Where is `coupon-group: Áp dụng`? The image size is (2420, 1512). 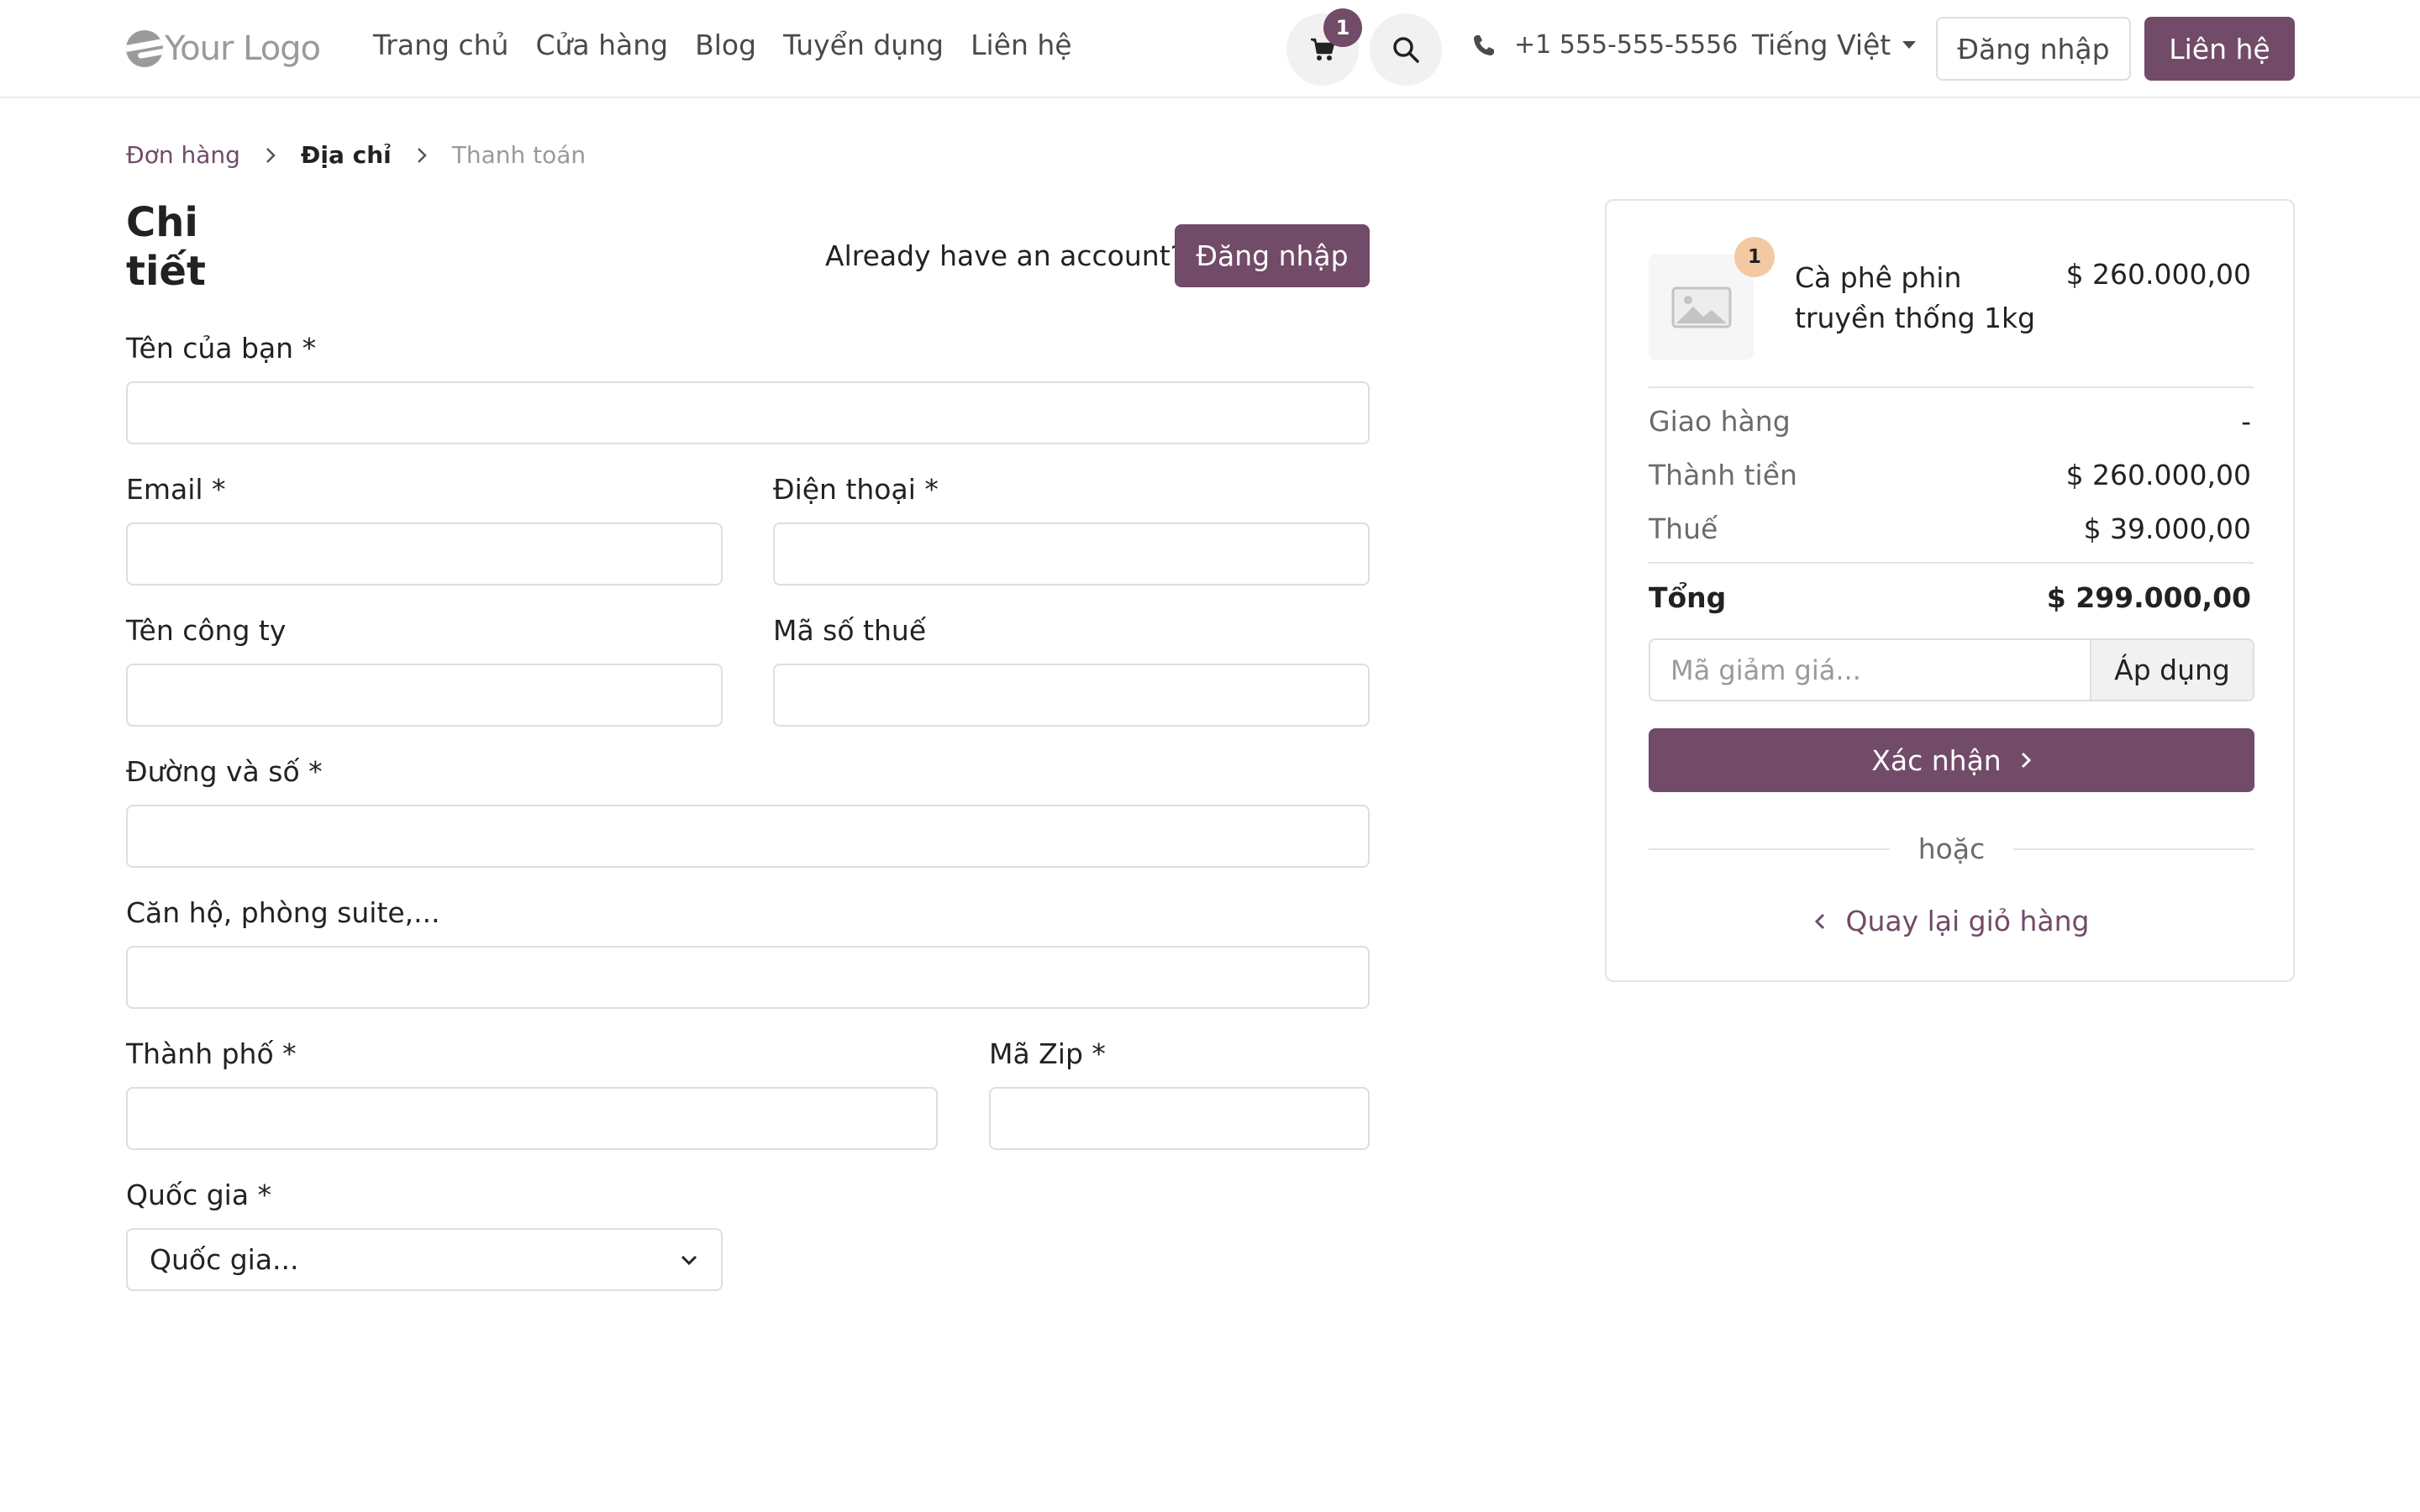 coupon-group: Áp dụng is located at coordinates (1951, 669).